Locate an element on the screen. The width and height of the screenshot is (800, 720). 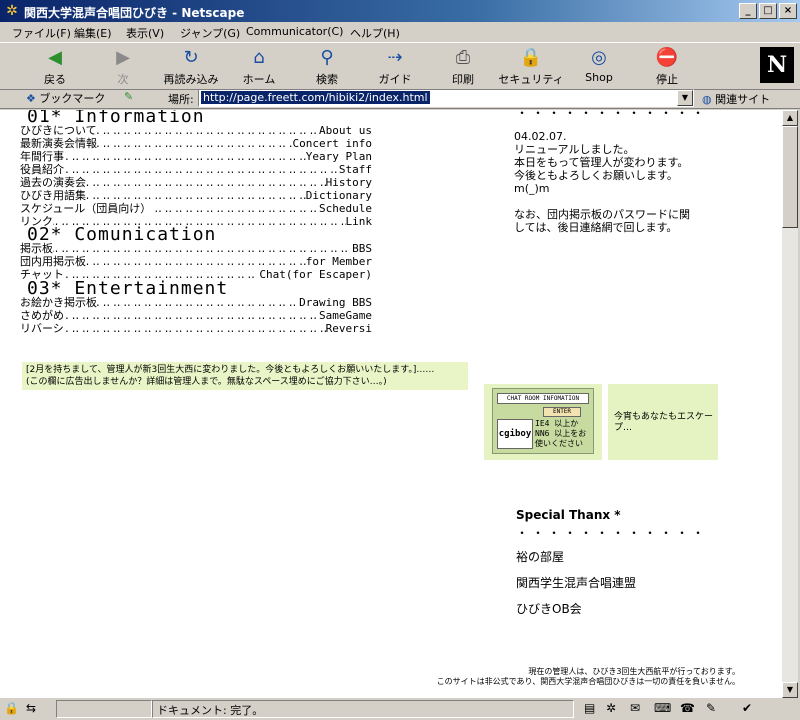
window-title: 関西大学混声合唱団ひびき - Netscape is located at coordinates (134, 13).